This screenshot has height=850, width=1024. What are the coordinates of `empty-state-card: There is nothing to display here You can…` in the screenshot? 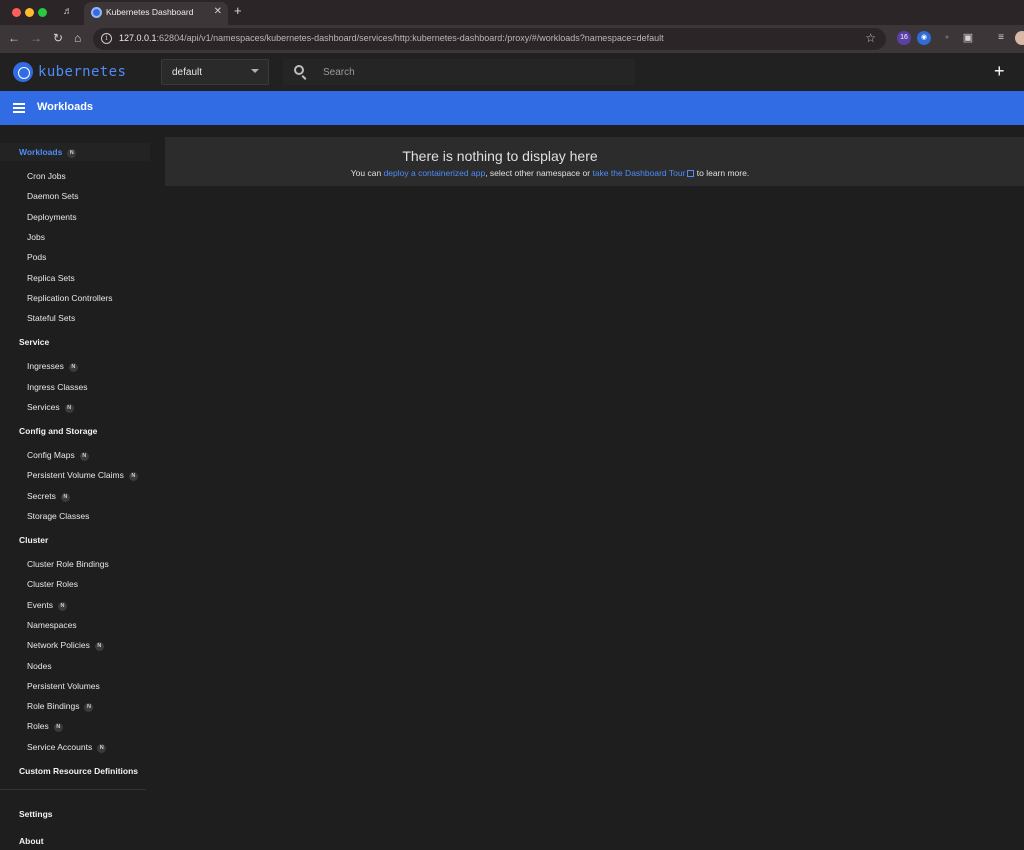 It's located at (594, 161).